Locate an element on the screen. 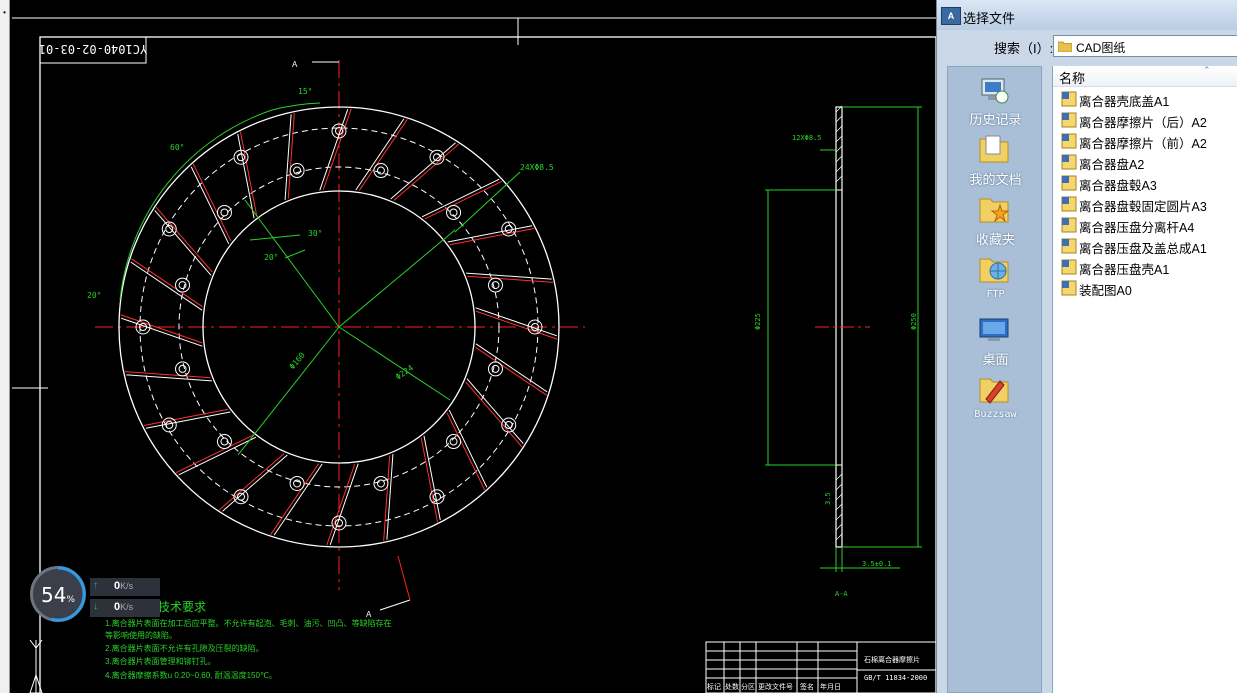  file-item: 离合器壳底盖A1 is located at coordinates (1149, 99).